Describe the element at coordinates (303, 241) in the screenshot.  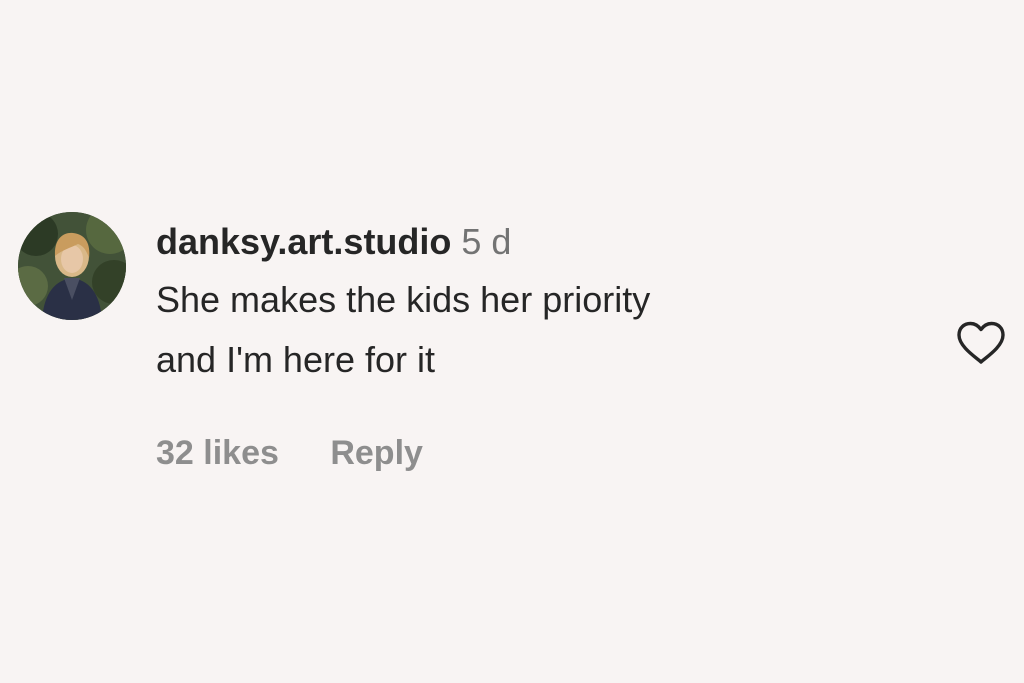
I see `username-link: danksy.art.studio` at that location.